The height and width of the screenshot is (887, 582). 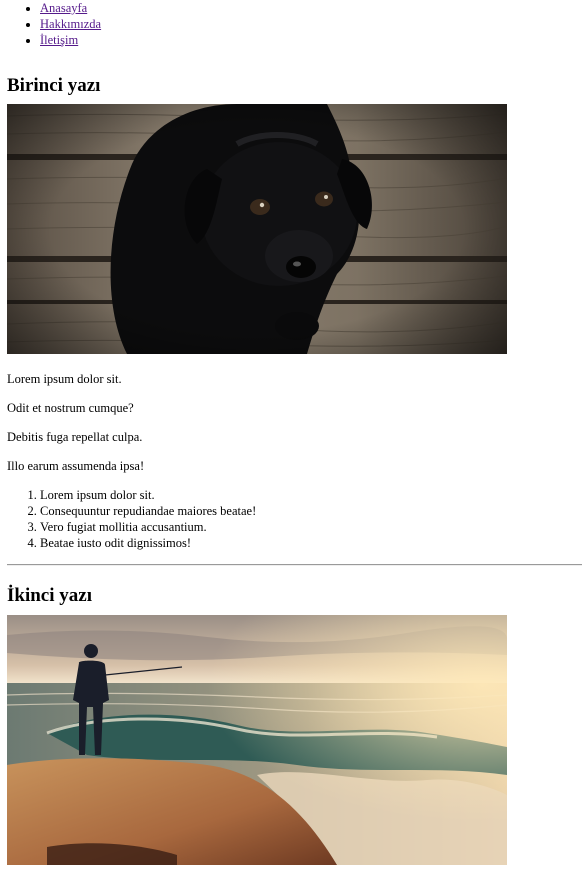 What do you see at coordinates (49, 595) in the screenshot?
I see `post-2-title: İkinci yazı` at bounding box center [49, 595].